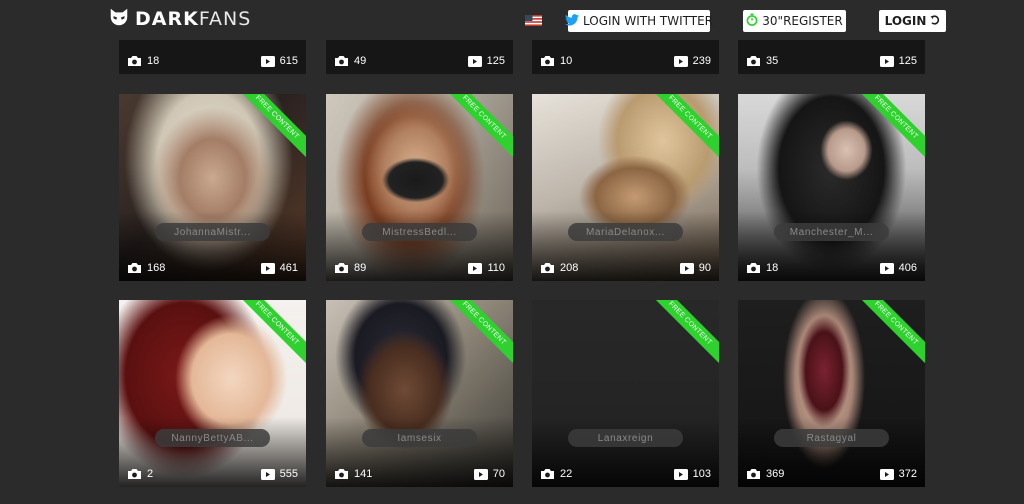  What do you see at coordinates (802, 21) in the screenshot?
I see `register-label: 30"REGISTER` at bounding box center [802, 21].